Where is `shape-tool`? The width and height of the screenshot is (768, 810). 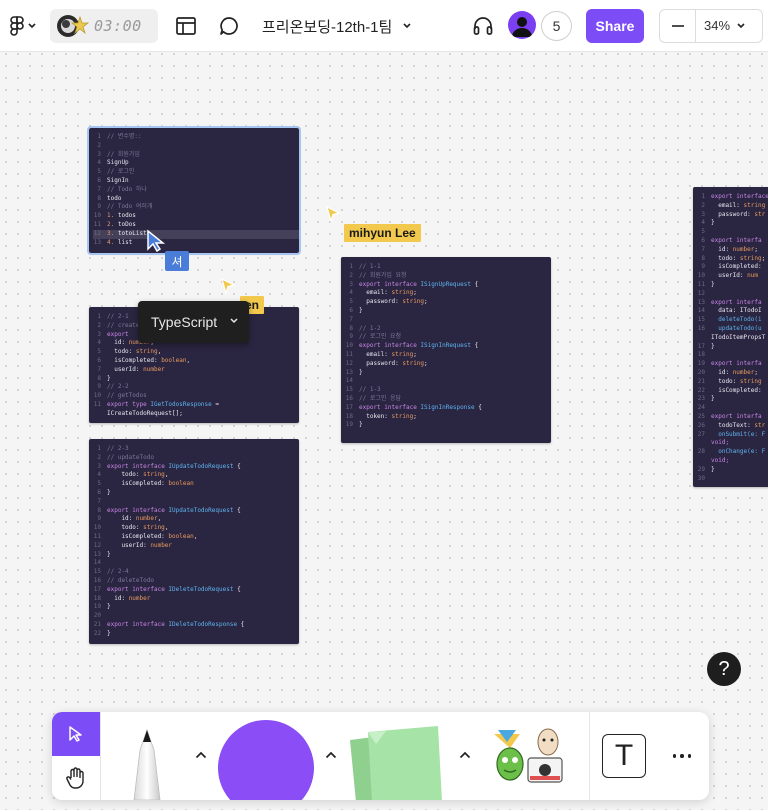 shape-tool is located at coordinates (266, 760).